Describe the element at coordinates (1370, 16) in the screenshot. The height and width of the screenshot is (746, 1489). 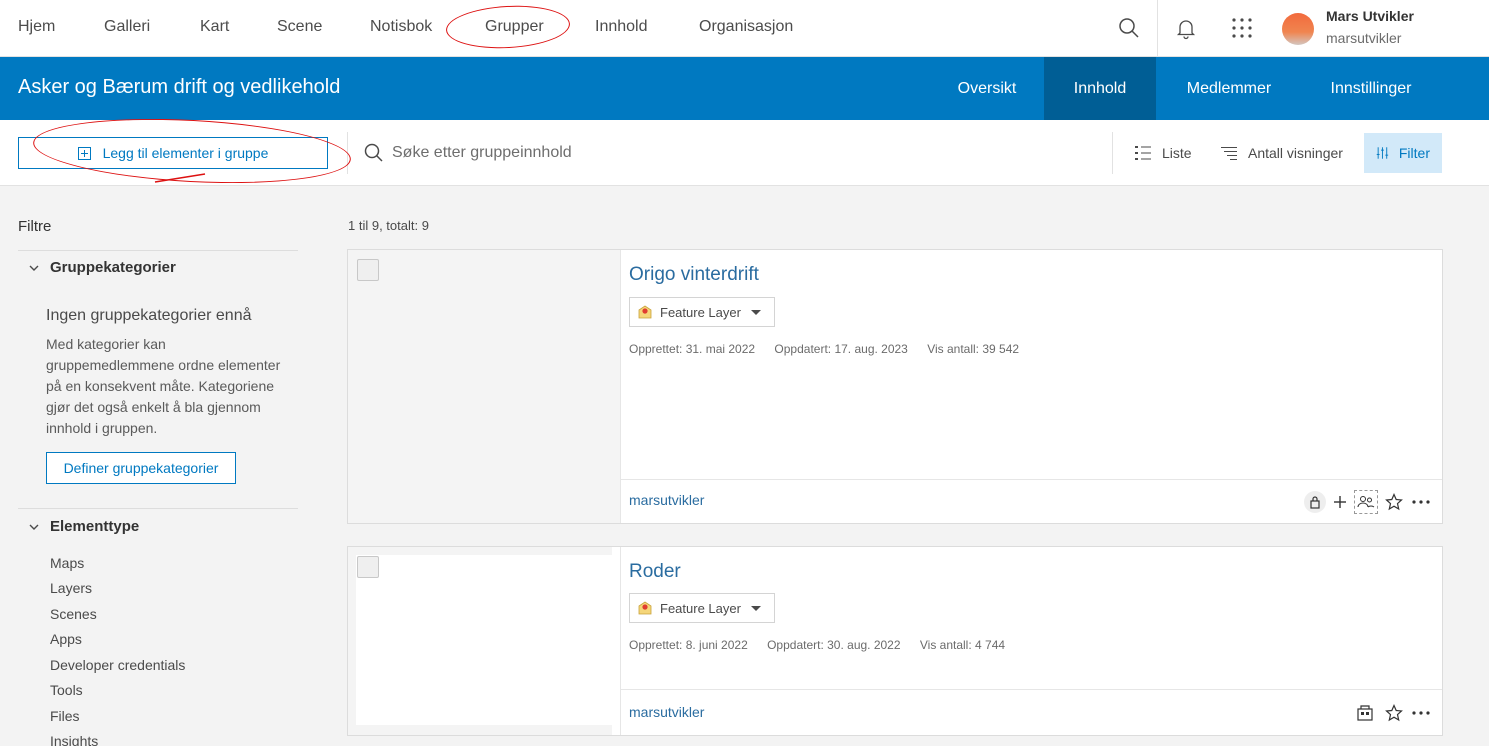
I see `user-name: Mars Utvikler` at that location.